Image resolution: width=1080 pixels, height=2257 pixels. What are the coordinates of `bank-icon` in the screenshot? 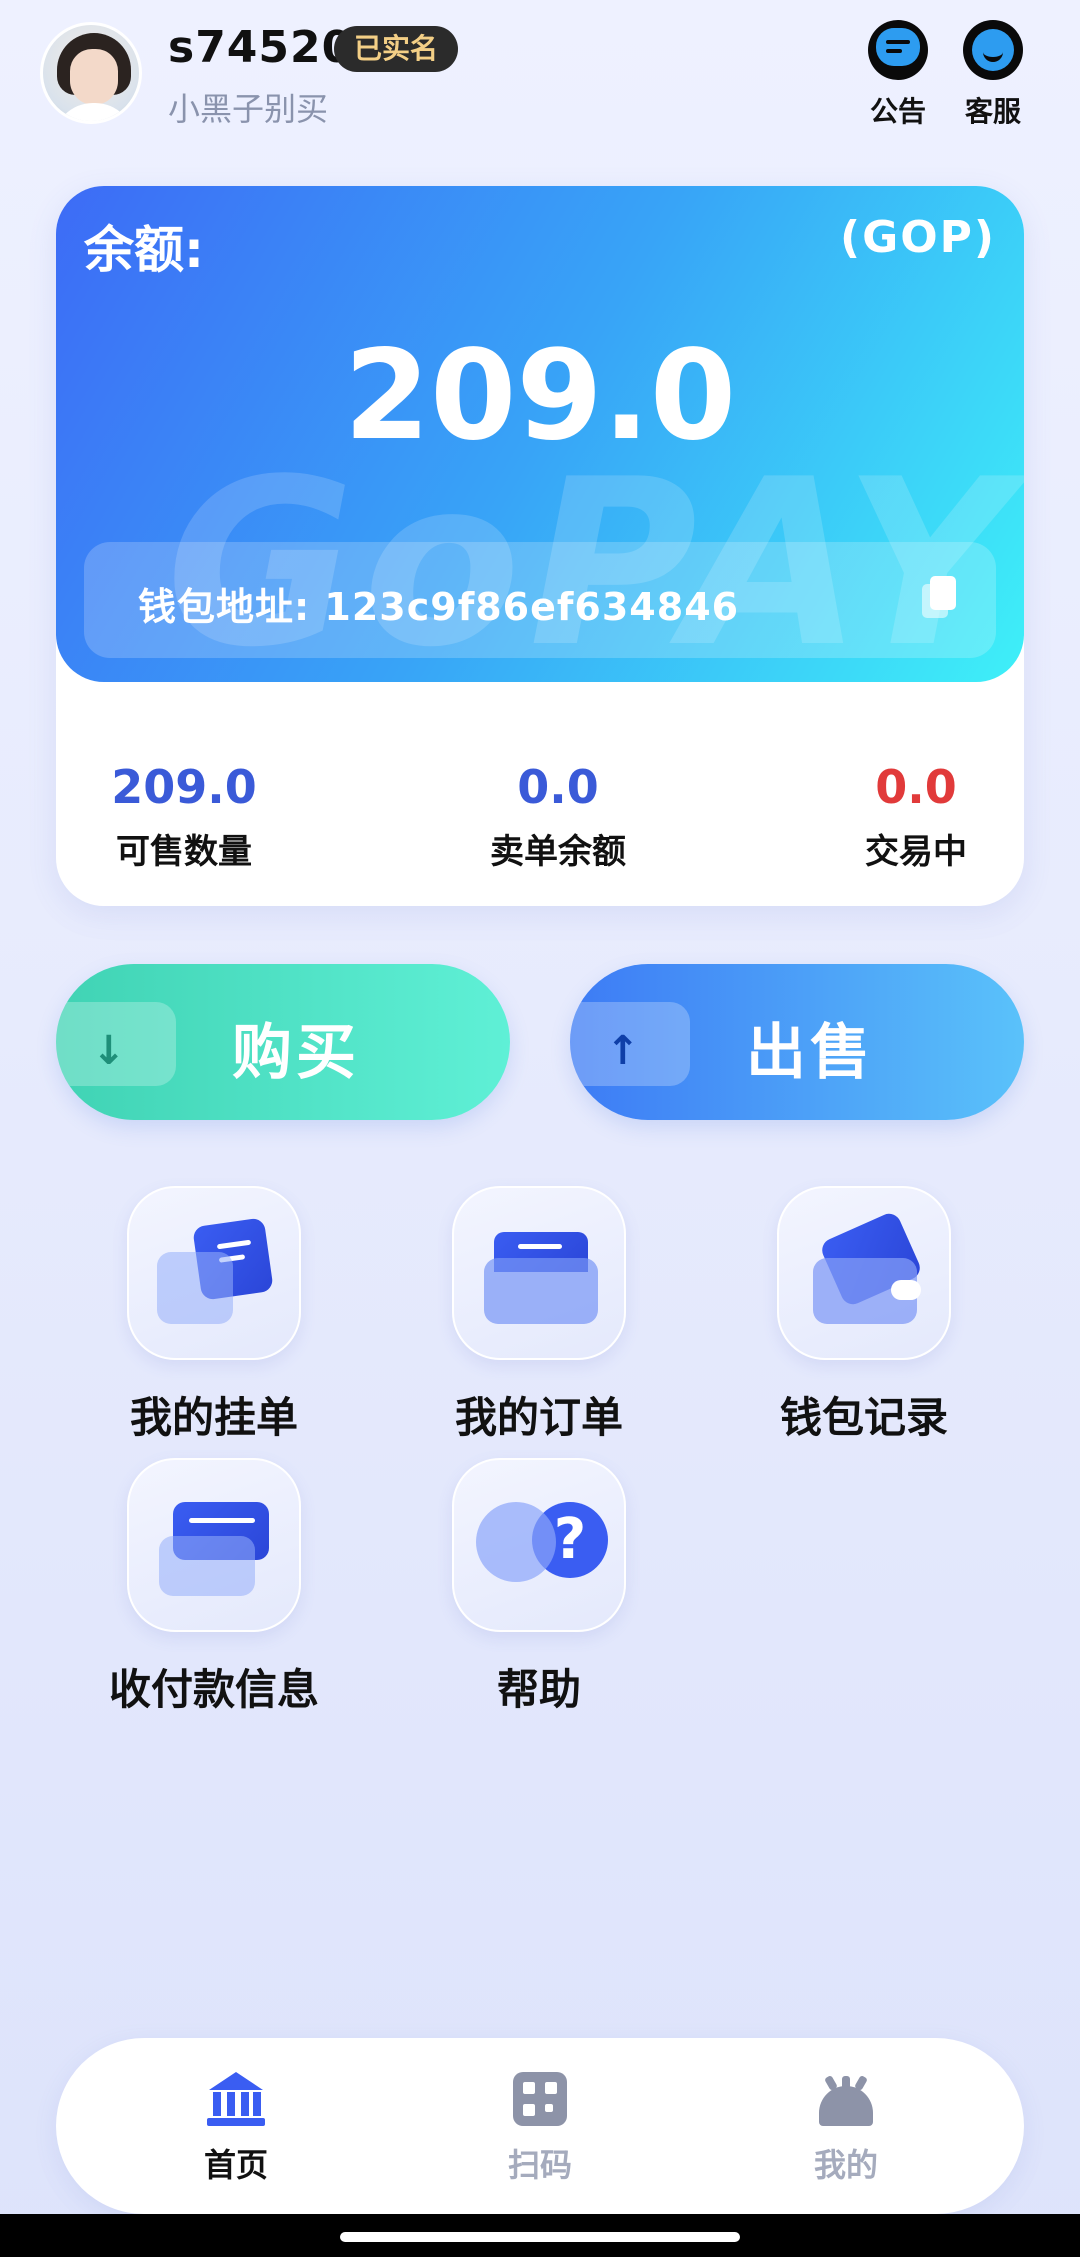 It's located at (236, 2100).